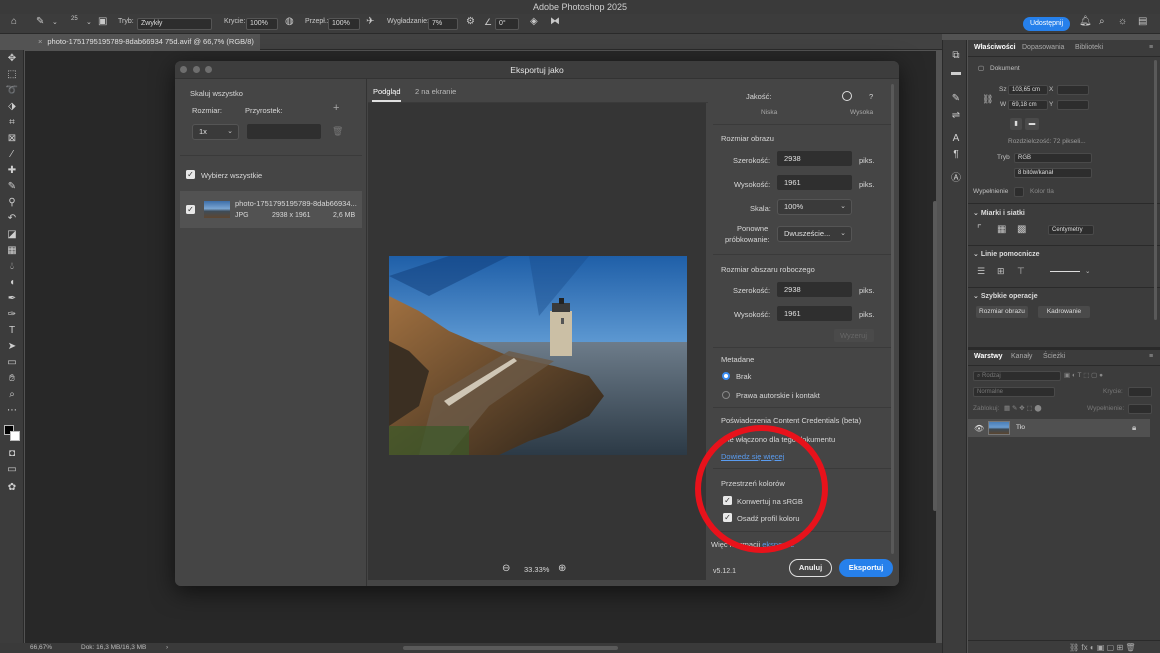 This screenshot has width=1160, height=653. I want to click on frame-tool-icon: ⊠, so click(12, 139).